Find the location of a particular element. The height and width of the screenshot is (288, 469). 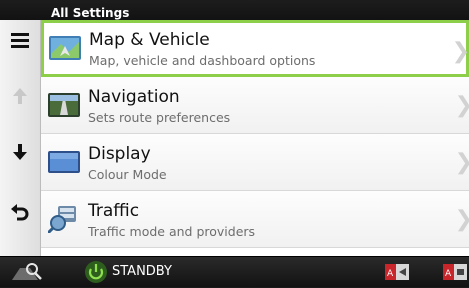

search-map-button is located at coordinates (30, 272).